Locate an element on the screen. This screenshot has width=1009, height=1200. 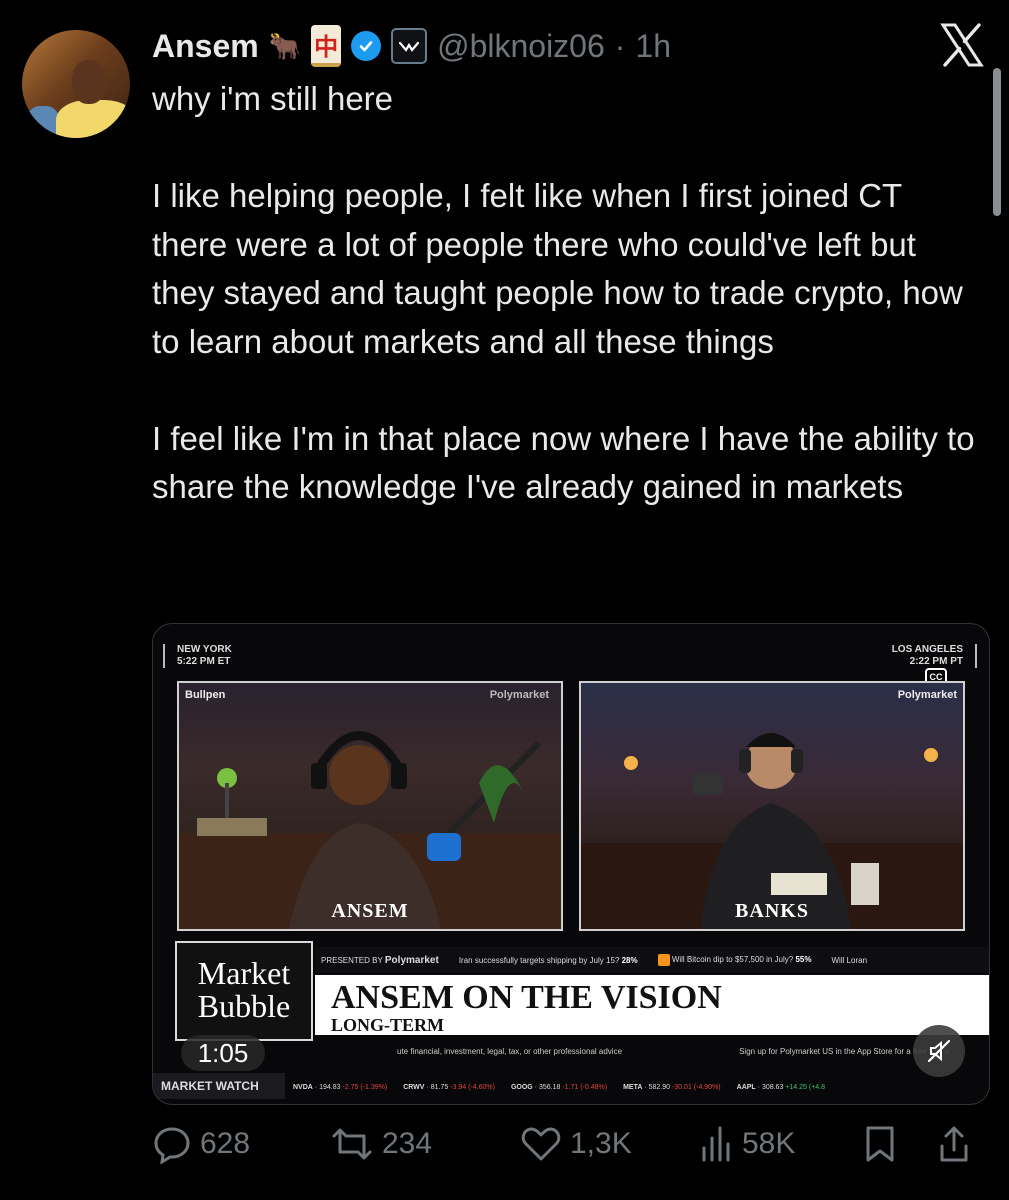
affiliate-badge-icon is located at coordinates (409, 46).